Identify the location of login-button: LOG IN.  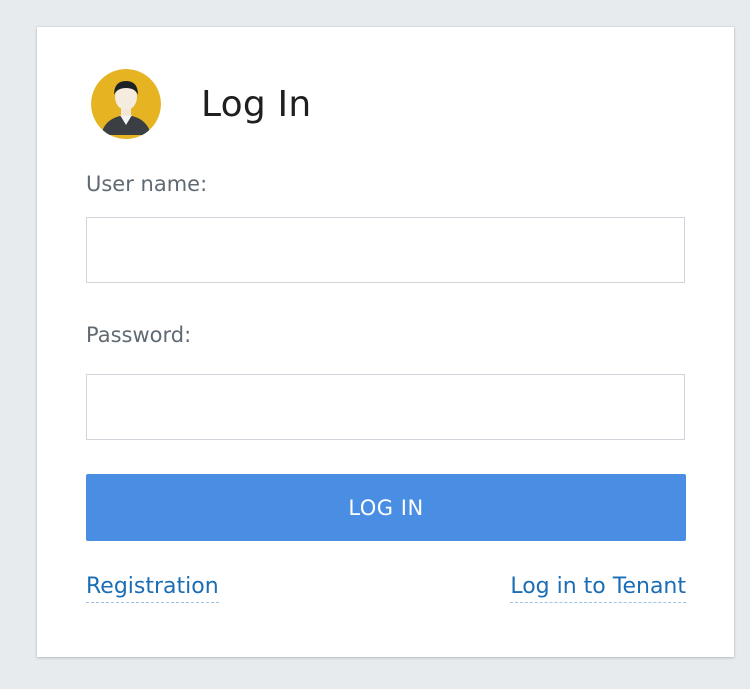
(386, 507).